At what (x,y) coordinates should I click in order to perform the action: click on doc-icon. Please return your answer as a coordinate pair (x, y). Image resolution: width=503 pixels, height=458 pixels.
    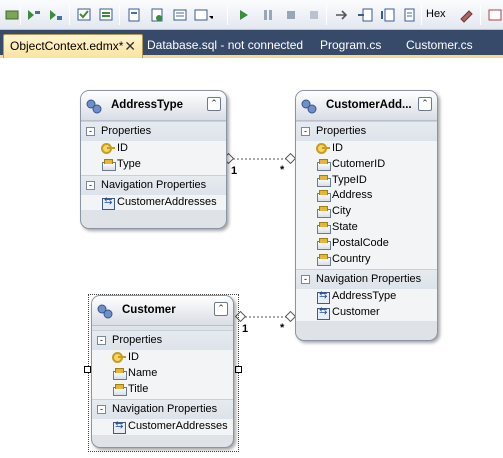
    Looking at the image, I should click on (134, 15).